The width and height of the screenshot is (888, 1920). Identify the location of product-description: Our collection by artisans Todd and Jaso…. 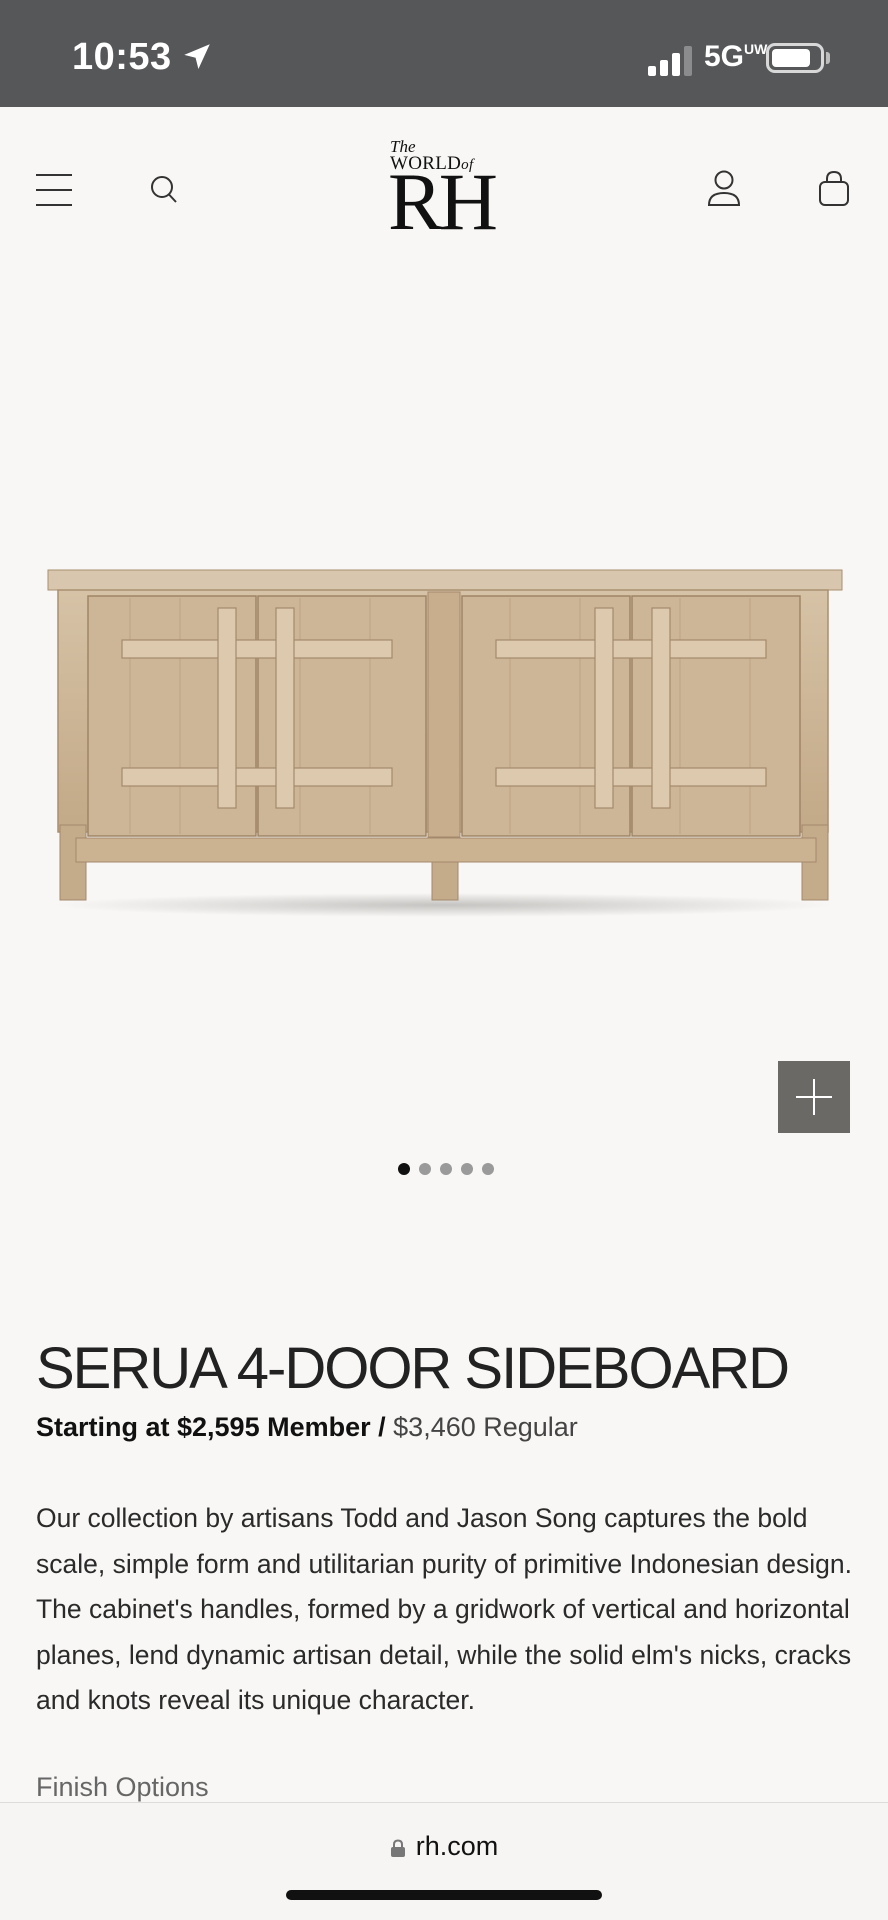
(444, 1609).